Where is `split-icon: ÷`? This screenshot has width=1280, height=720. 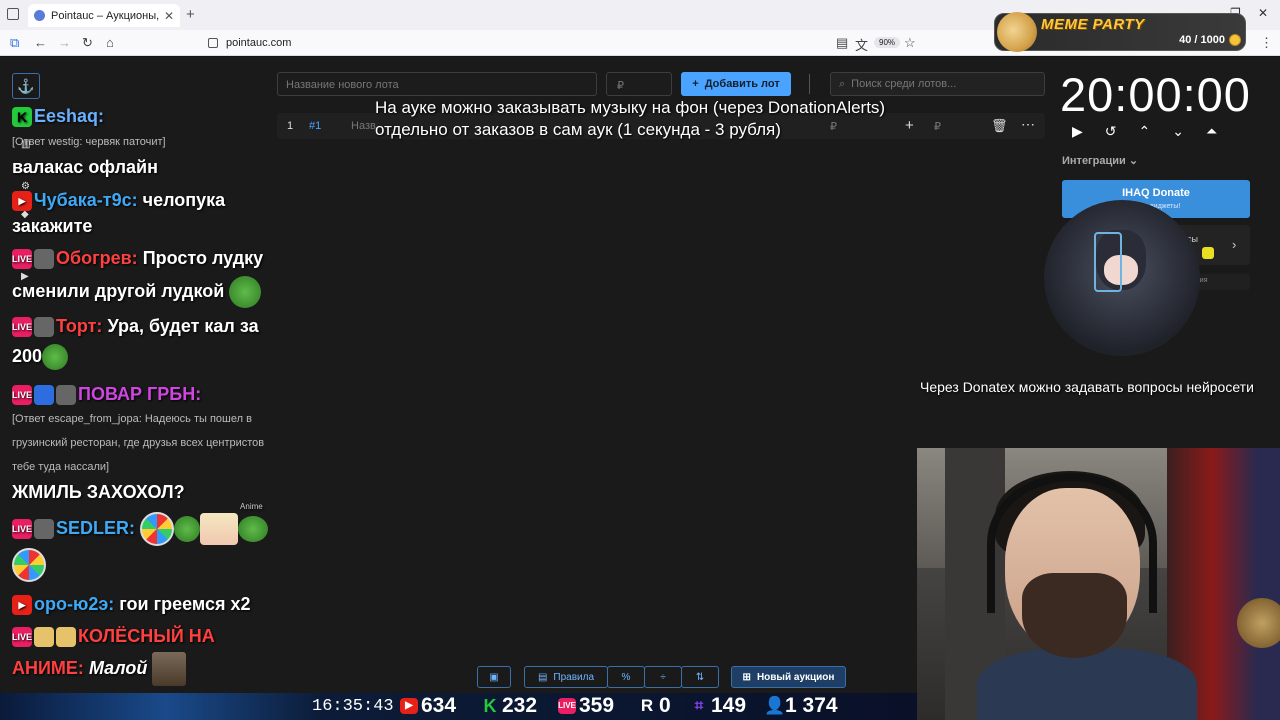
split-icon: ÷ is located at coordinates (663, 677).